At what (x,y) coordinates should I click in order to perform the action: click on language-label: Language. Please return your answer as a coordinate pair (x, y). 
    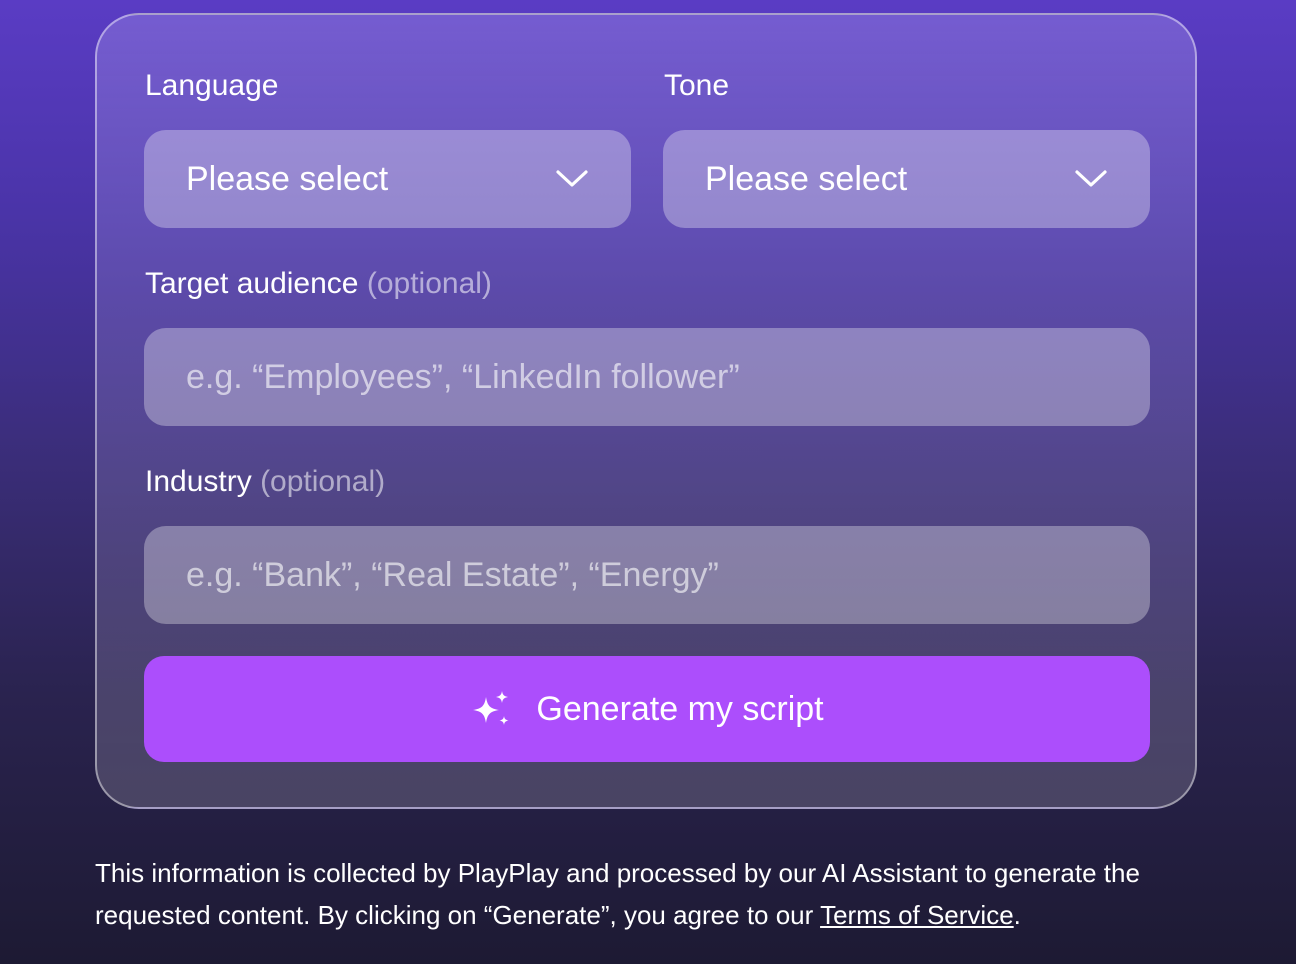
    Looking at the image, I should click on (211, 86).